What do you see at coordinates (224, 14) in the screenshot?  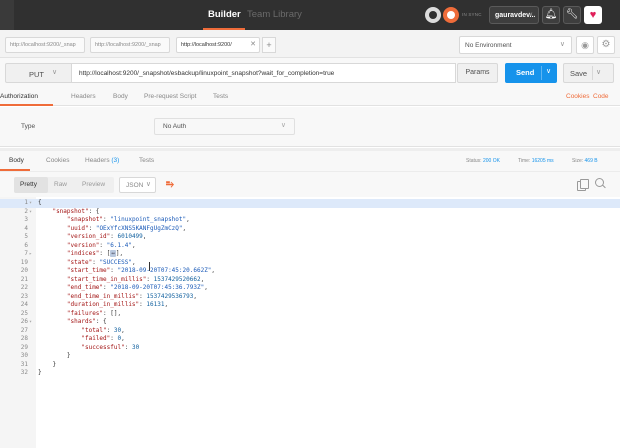 I see `tab-builder: Builder` at bounding box center [224, 14].